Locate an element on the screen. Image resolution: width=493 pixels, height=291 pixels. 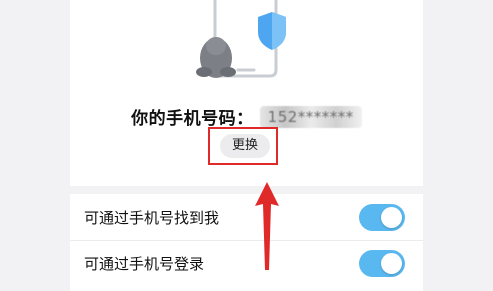
right-gutter is located at coordinates (458, 145).